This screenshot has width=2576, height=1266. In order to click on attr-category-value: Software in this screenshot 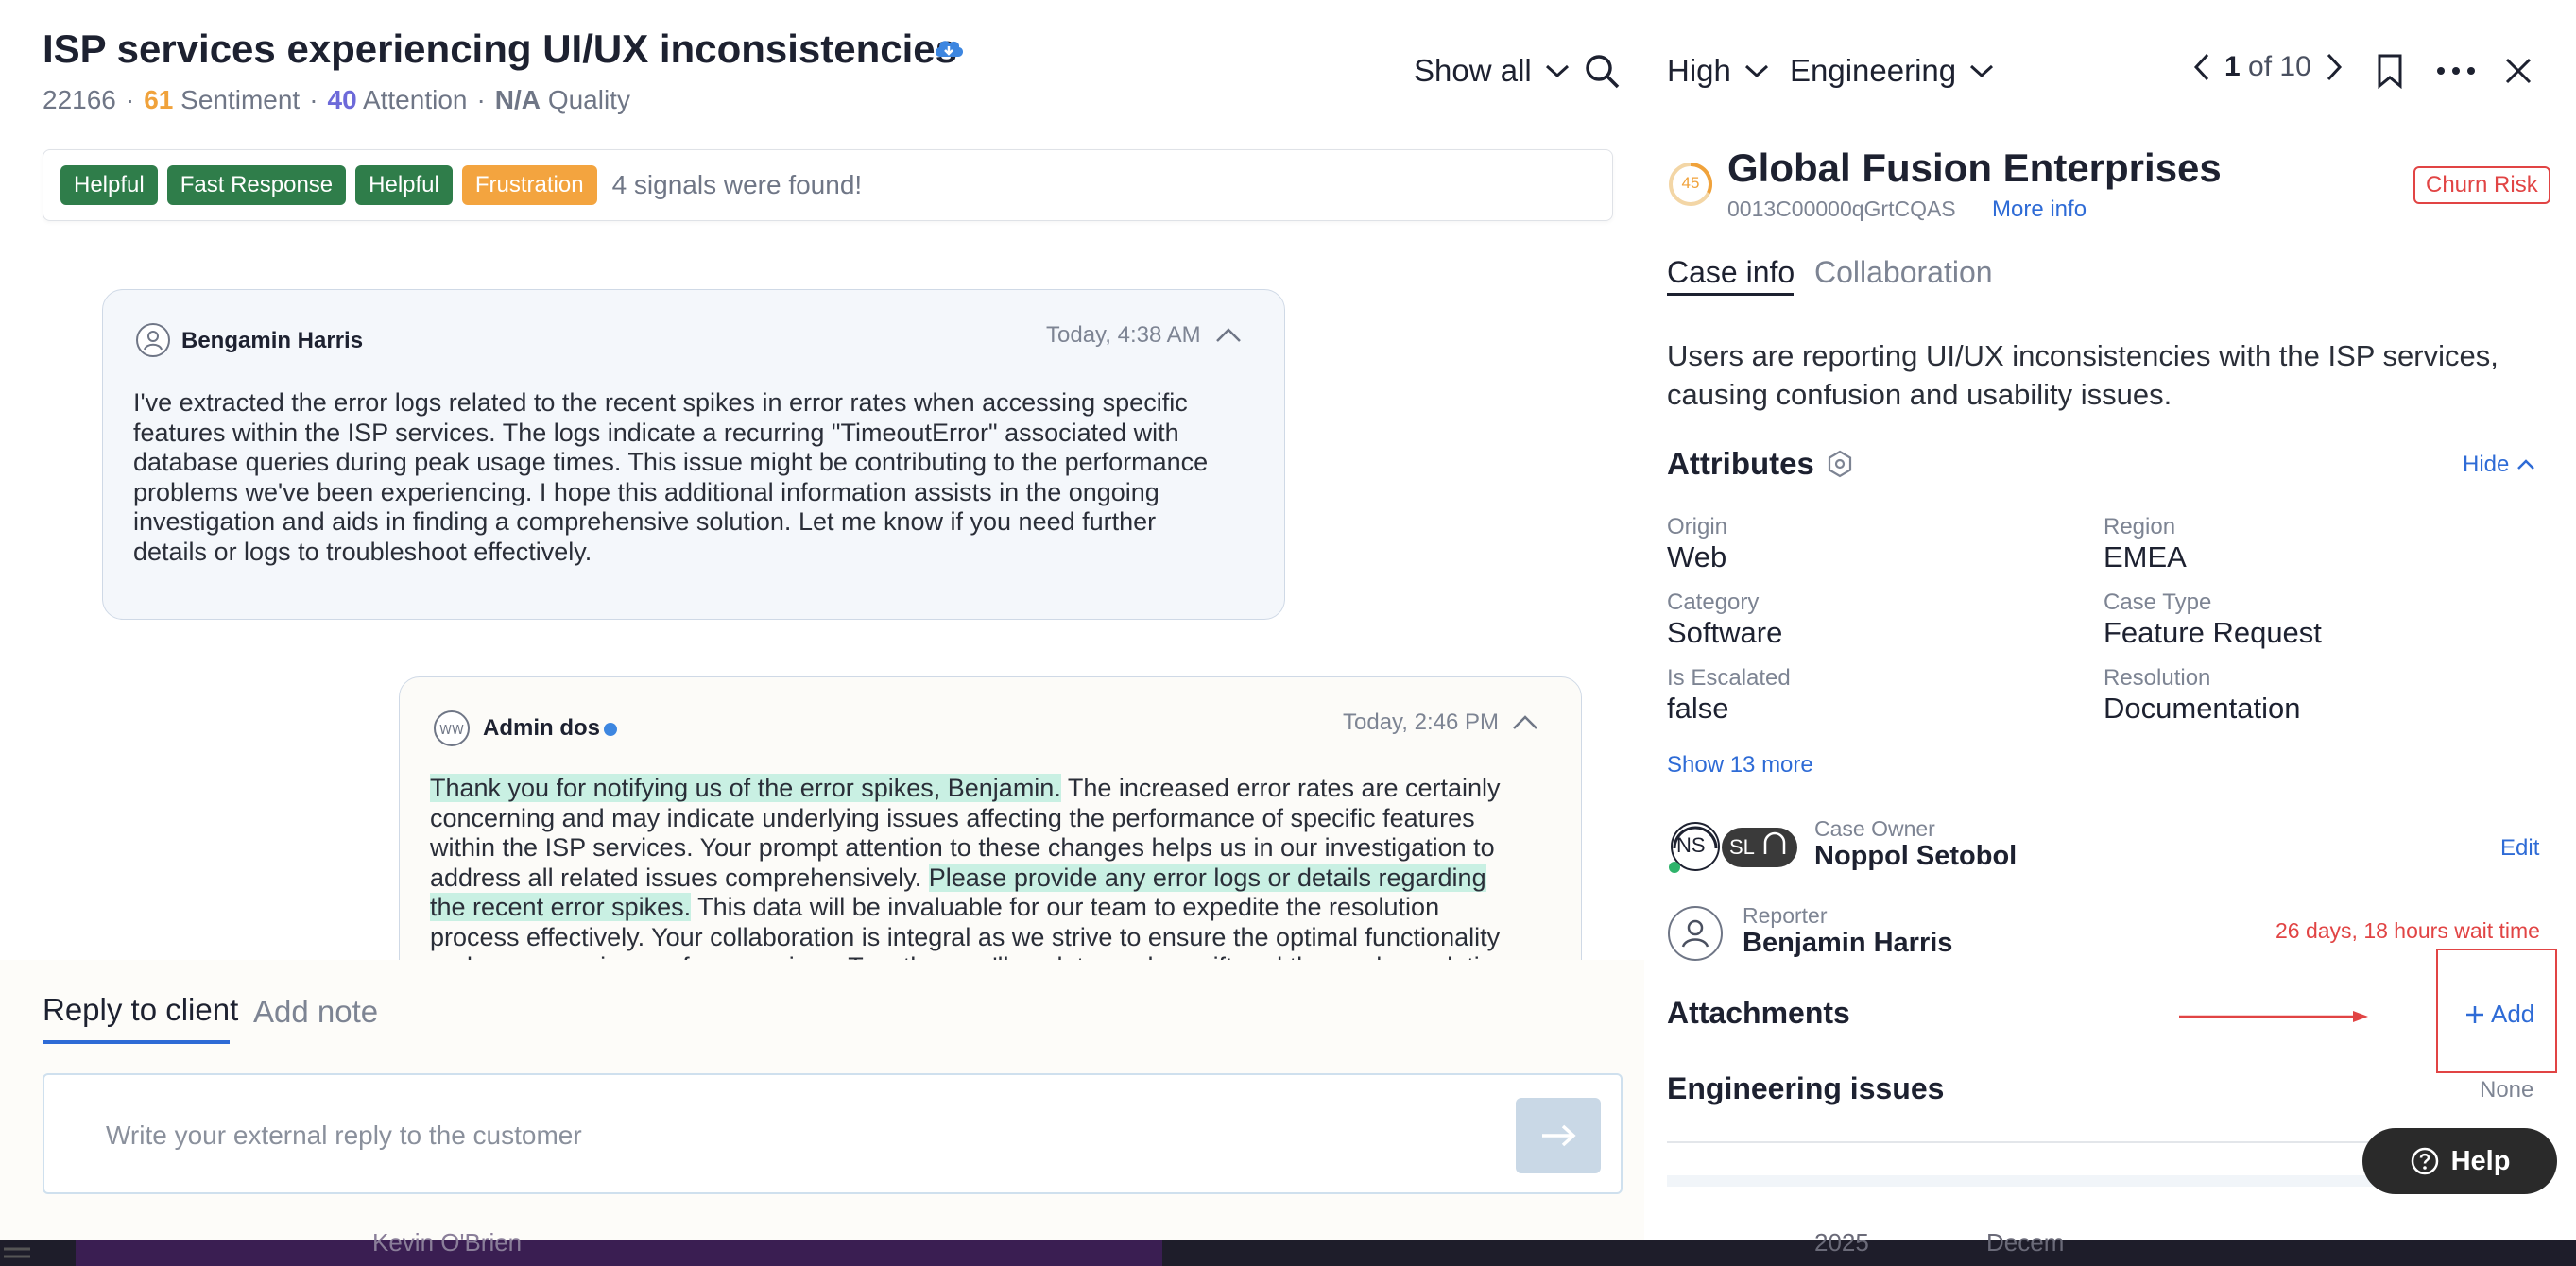, I will do `click(1725, 632)`.